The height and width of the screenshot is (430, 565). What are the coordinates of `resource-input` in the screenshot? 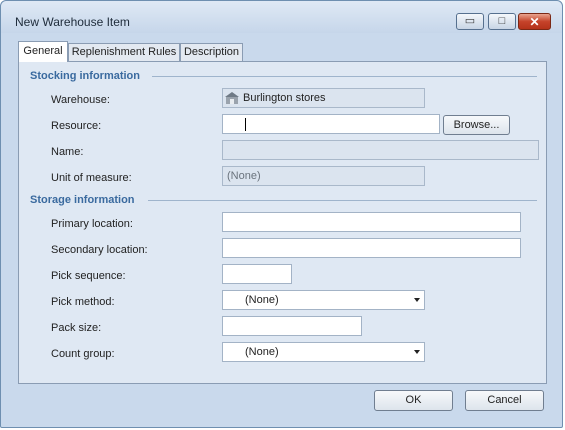 It's located at (331, 124).